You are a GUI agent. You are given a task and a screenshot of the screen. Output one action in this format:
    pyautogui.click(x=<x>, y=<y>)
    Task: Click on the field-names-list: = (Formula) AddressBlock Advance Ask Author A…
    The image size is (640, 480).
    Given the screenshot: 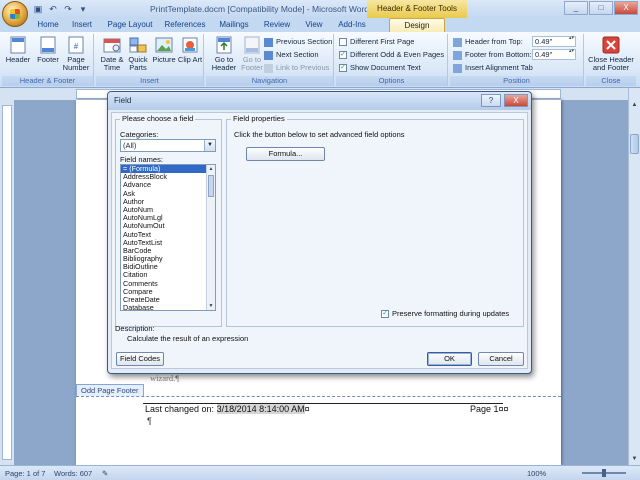 What is the action you would take?
    pyautogui.click(x=168, y=237)
    